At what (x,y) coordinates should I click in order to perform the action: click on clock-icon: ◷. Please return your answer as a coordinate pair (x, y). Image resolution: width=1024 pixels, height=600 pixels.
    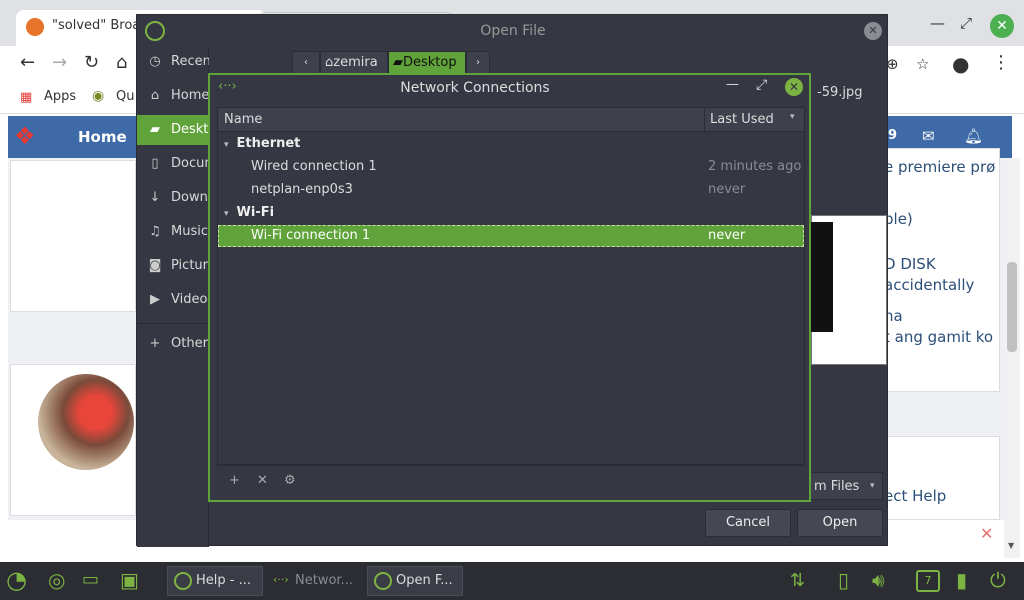
    Looking at the image, I should click on (155, 61).